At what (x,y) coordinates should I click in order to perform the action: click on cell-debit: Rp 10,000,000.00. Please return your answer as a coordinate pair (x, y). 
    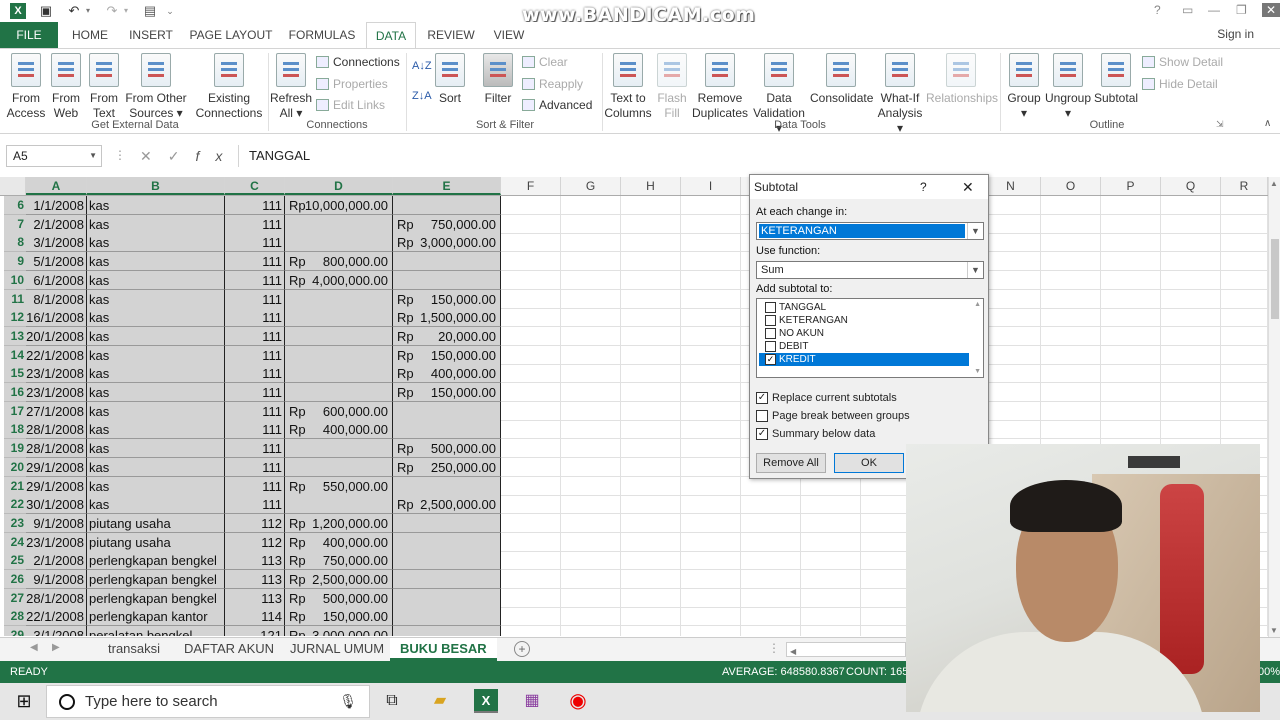
    Looking at the image, I should click on (339, 205).